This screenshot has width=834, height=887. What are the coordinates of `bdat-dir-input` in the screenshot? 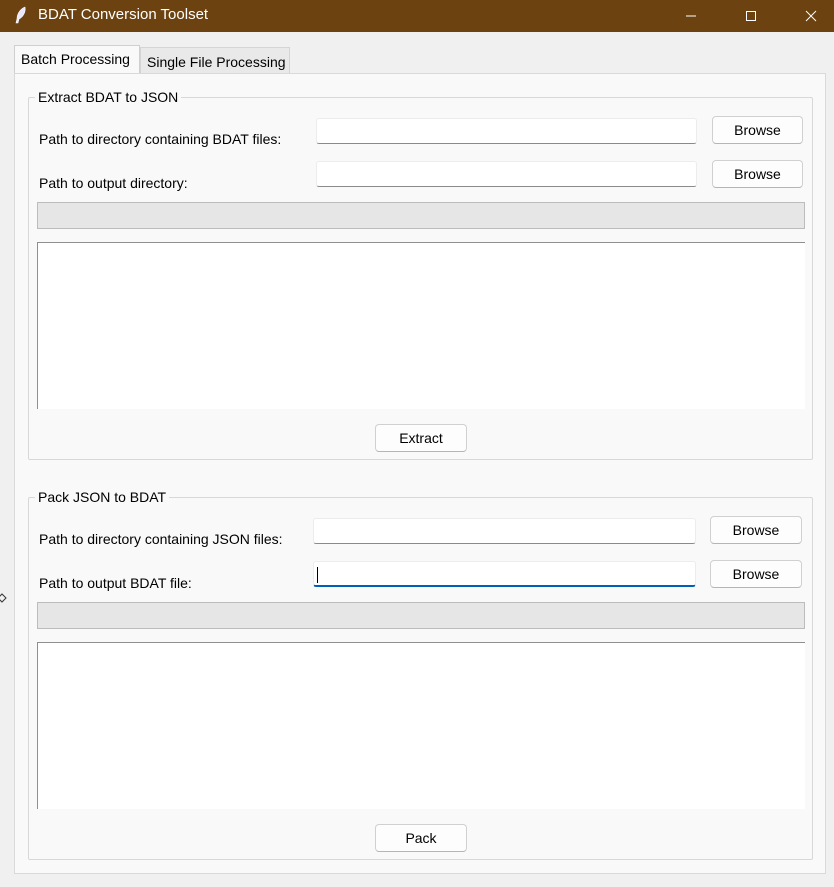 It's located at (506, 131).